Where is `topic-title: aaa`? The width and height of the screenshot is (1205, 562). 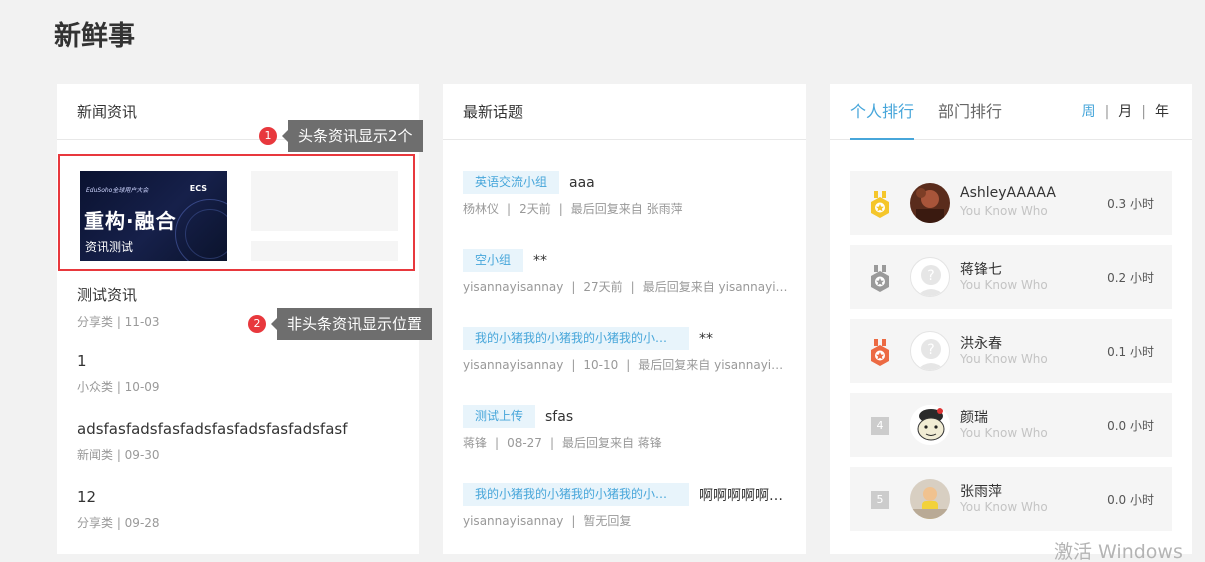 topic-title: aaa is located at coordinates (582, 183).